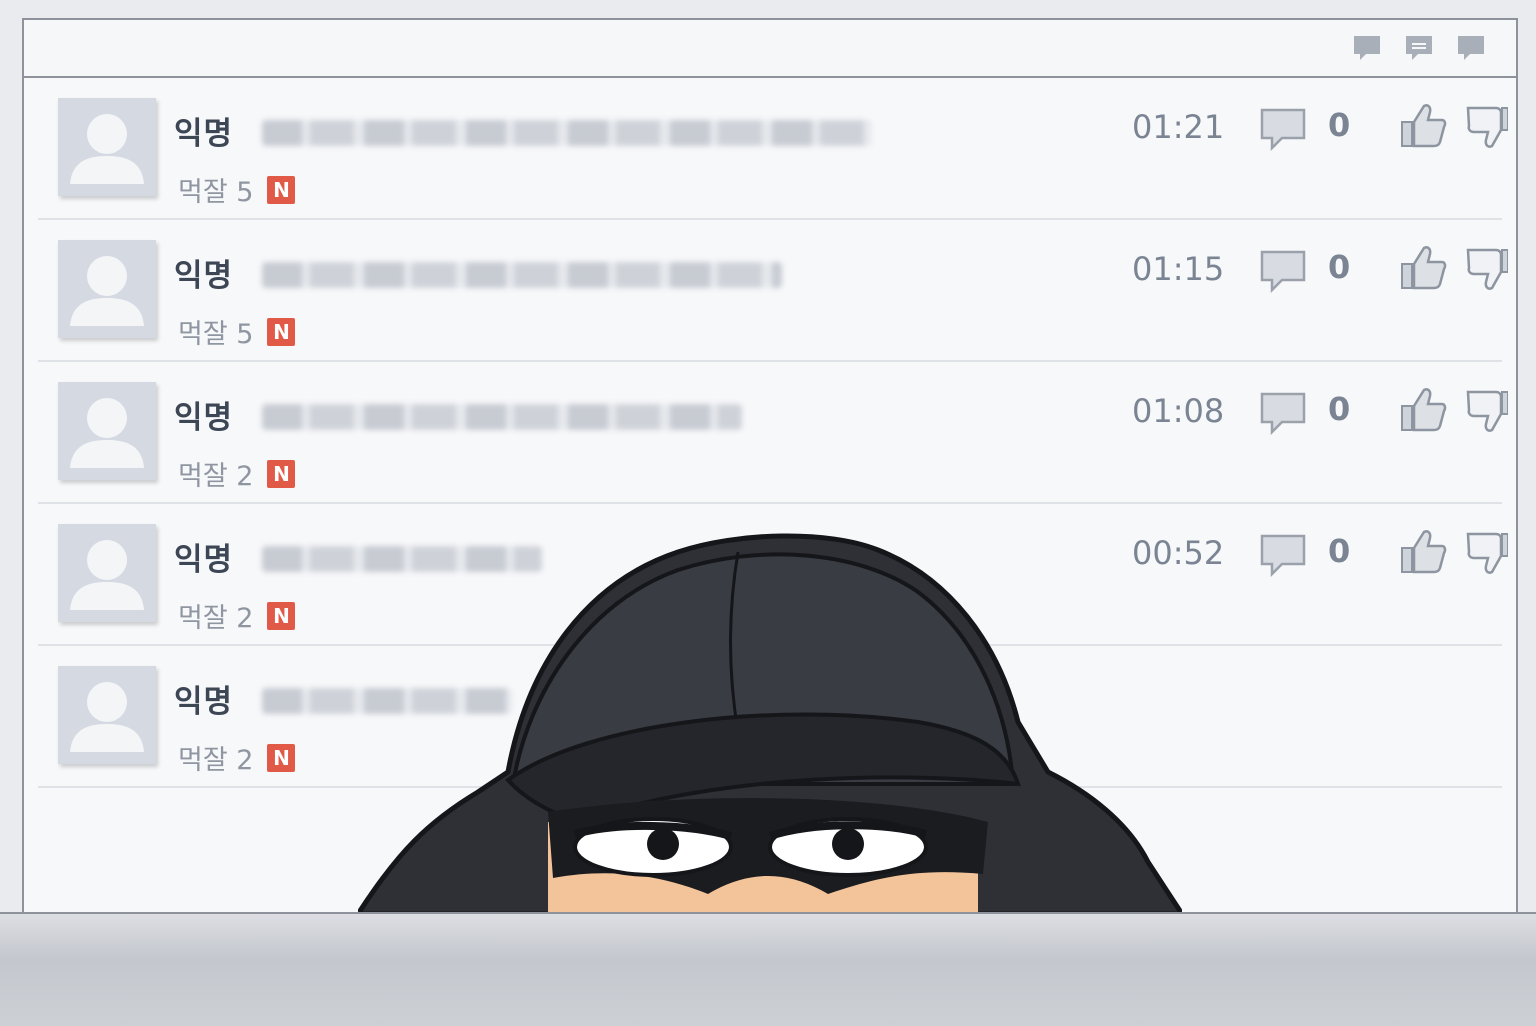 This screenshot has width=1536, height=1026. What do you see at coordinates (773, 149) in the screenshot?
I see `list-item: 익명 먹잘 5 N 01:21 0` at bounding box center [773, 149].